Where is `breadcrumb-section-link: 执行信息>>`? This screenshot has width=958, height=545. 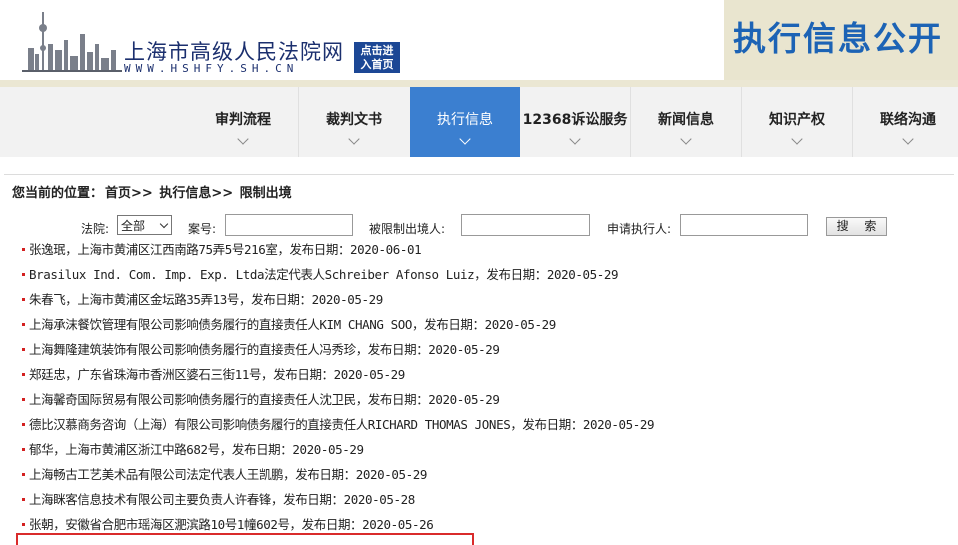 breadcrumb-section-link: 执行信息>> is located at coordinates (196, 193).